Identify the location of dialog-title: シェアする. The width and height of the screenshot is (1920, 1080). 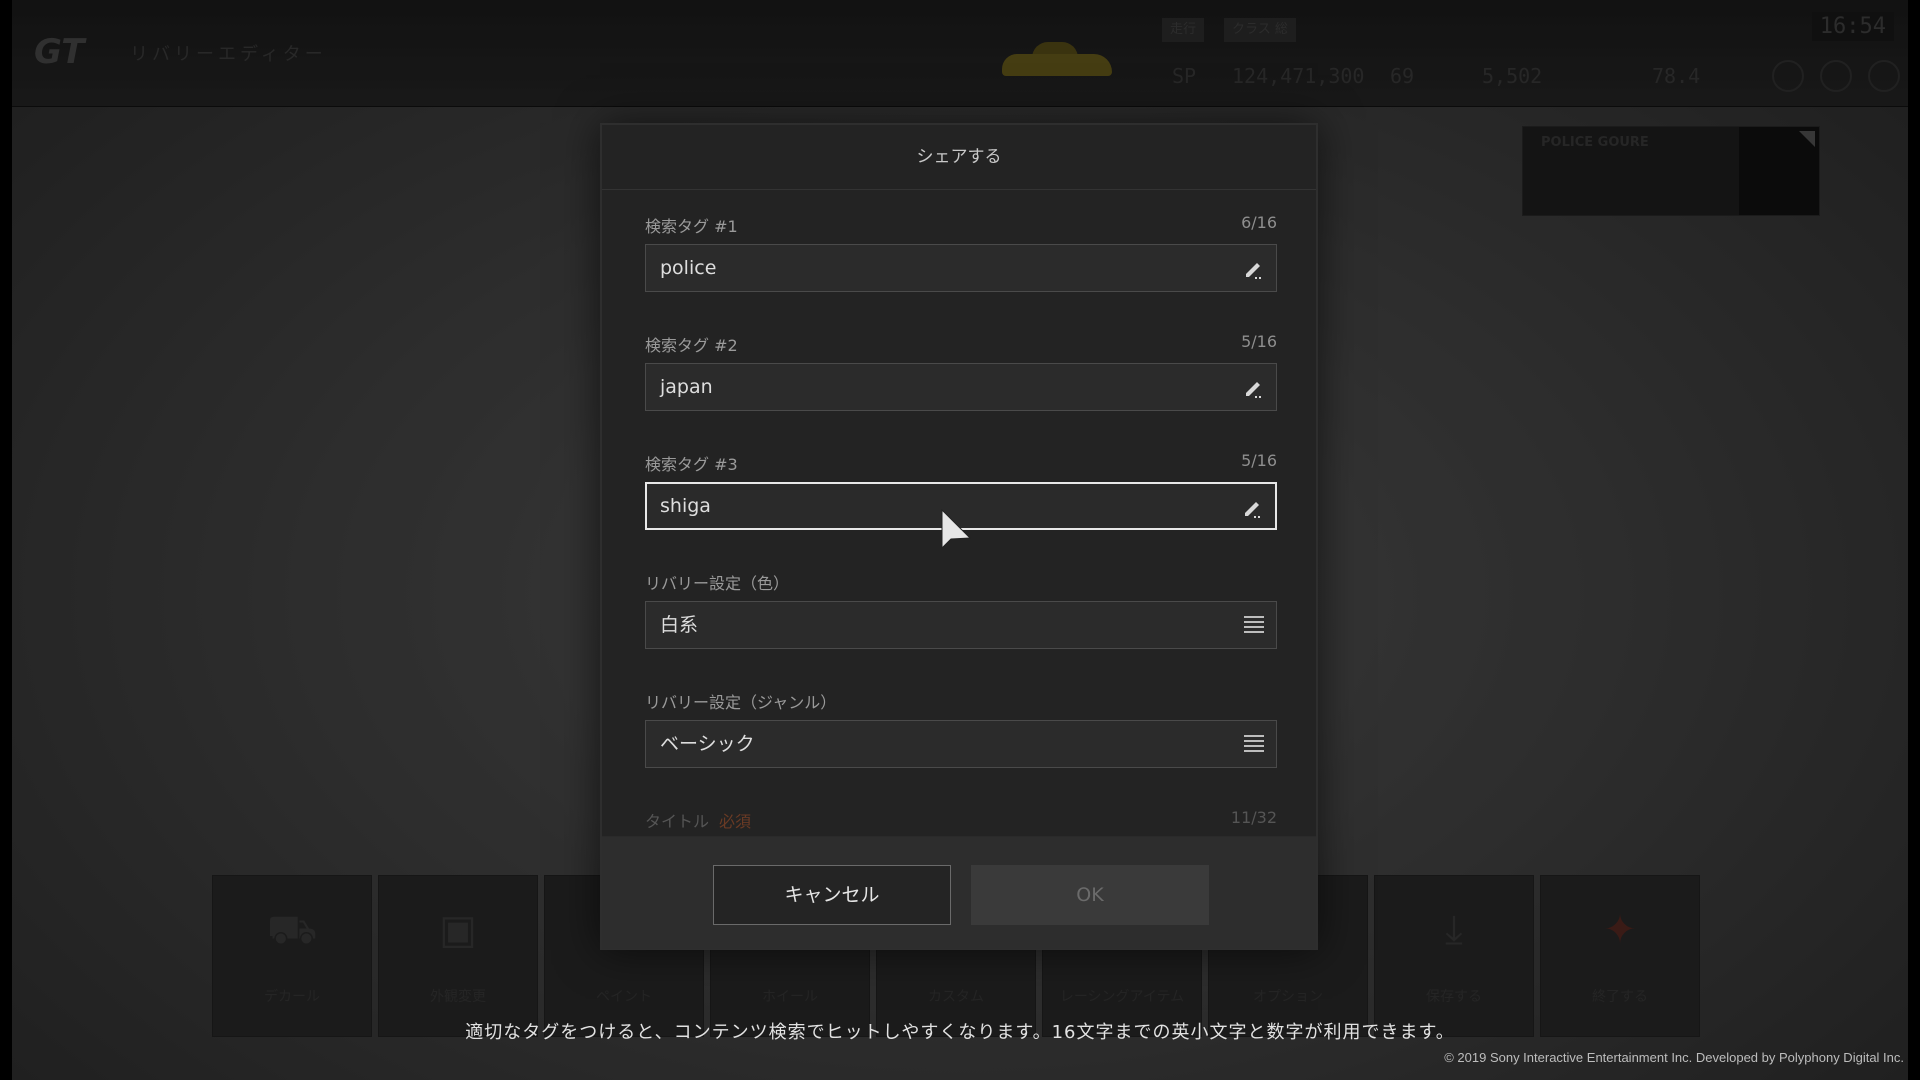
(959, 157).